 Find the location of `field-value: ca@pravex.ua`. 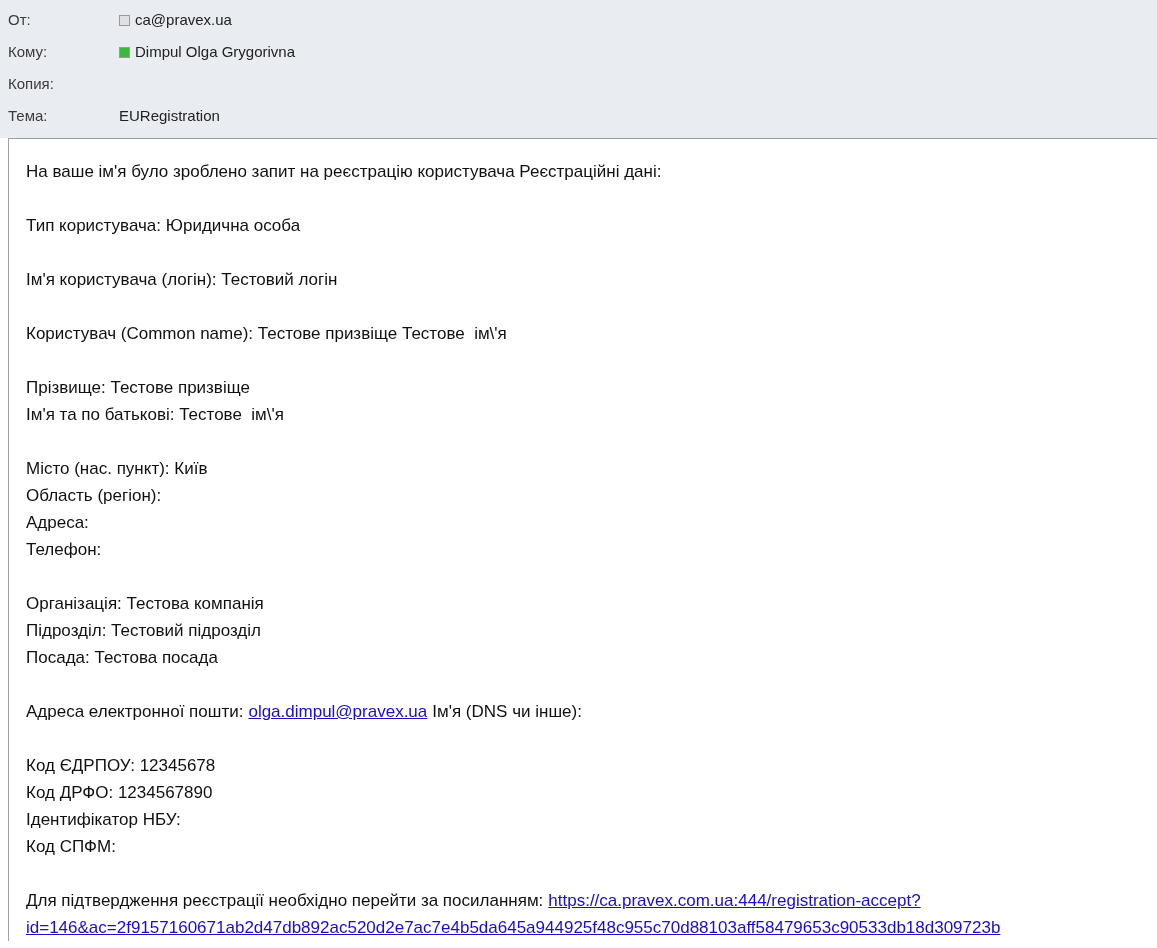

field-value: ca@pravex.ua is located at coordinates (183, 19).